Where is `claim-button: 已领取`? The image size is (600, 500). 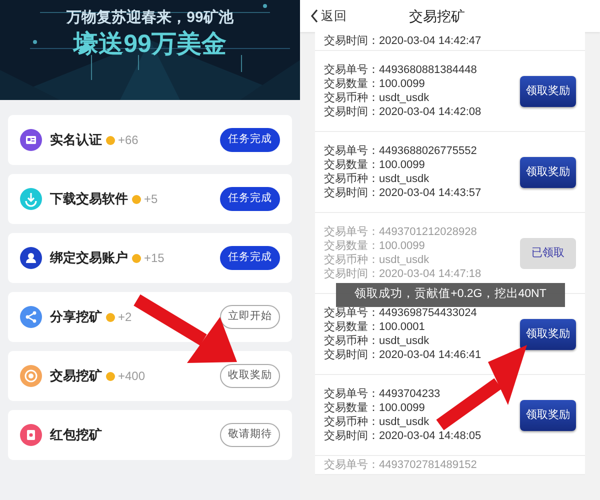 claim-button: 已领取 is located at coordinates (548, 253).